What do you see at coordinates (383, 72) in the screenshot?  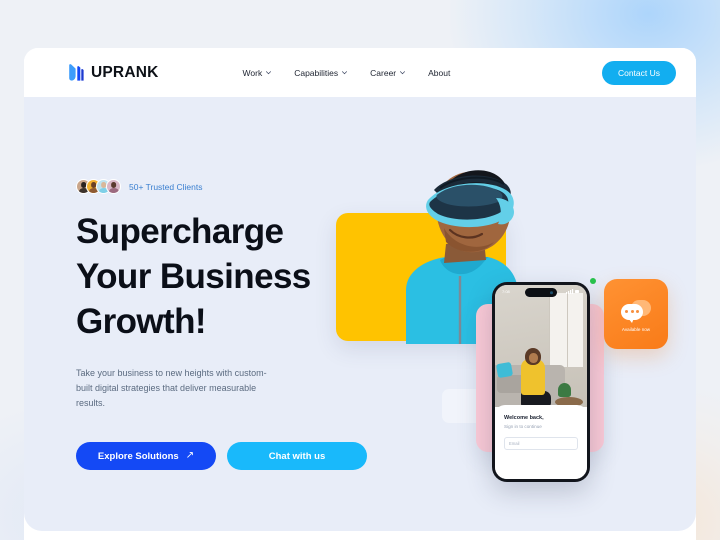 I see `nav-item-career-label: Career` at bounding box center [383, 72].